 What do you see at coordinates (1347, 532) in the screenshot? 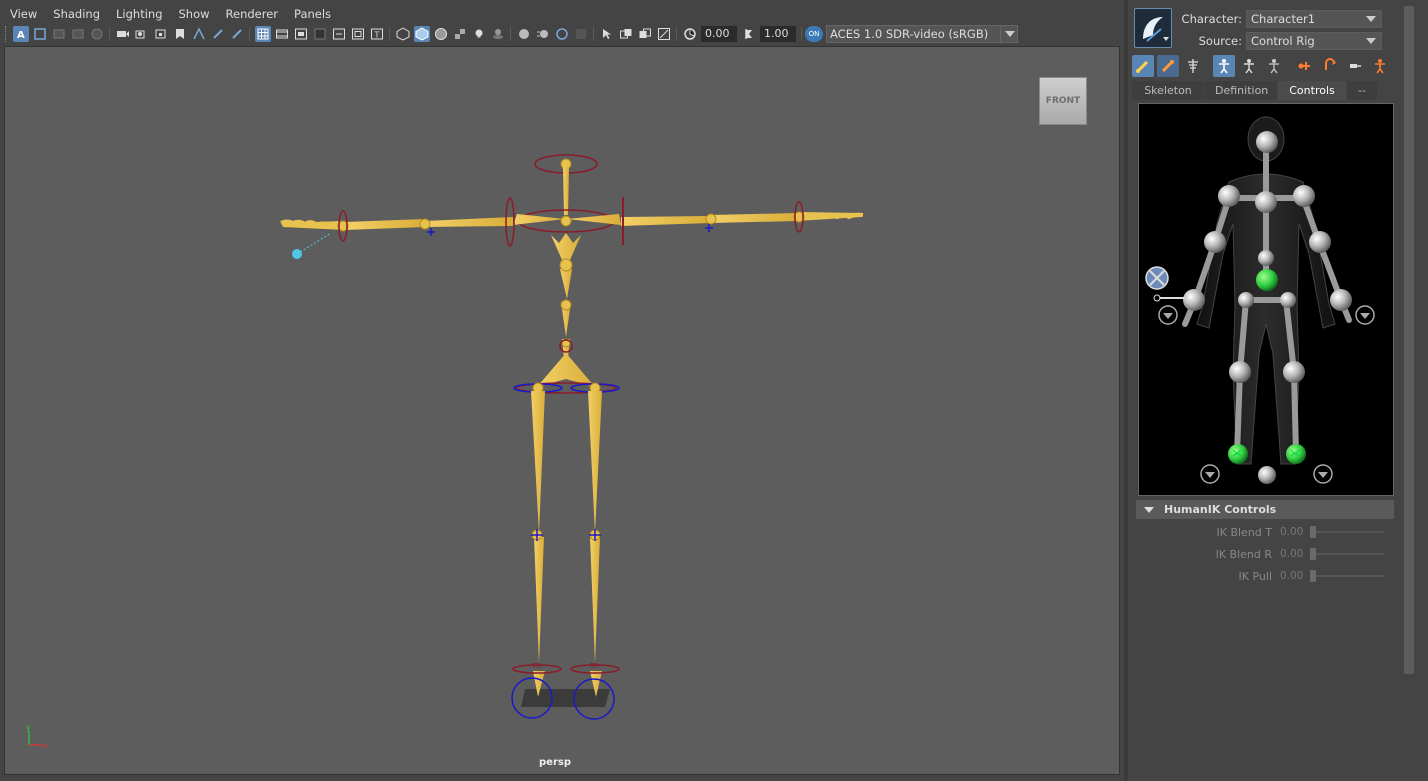
I see `ik-blend-t-slider` at bounding box center [1347, 532].